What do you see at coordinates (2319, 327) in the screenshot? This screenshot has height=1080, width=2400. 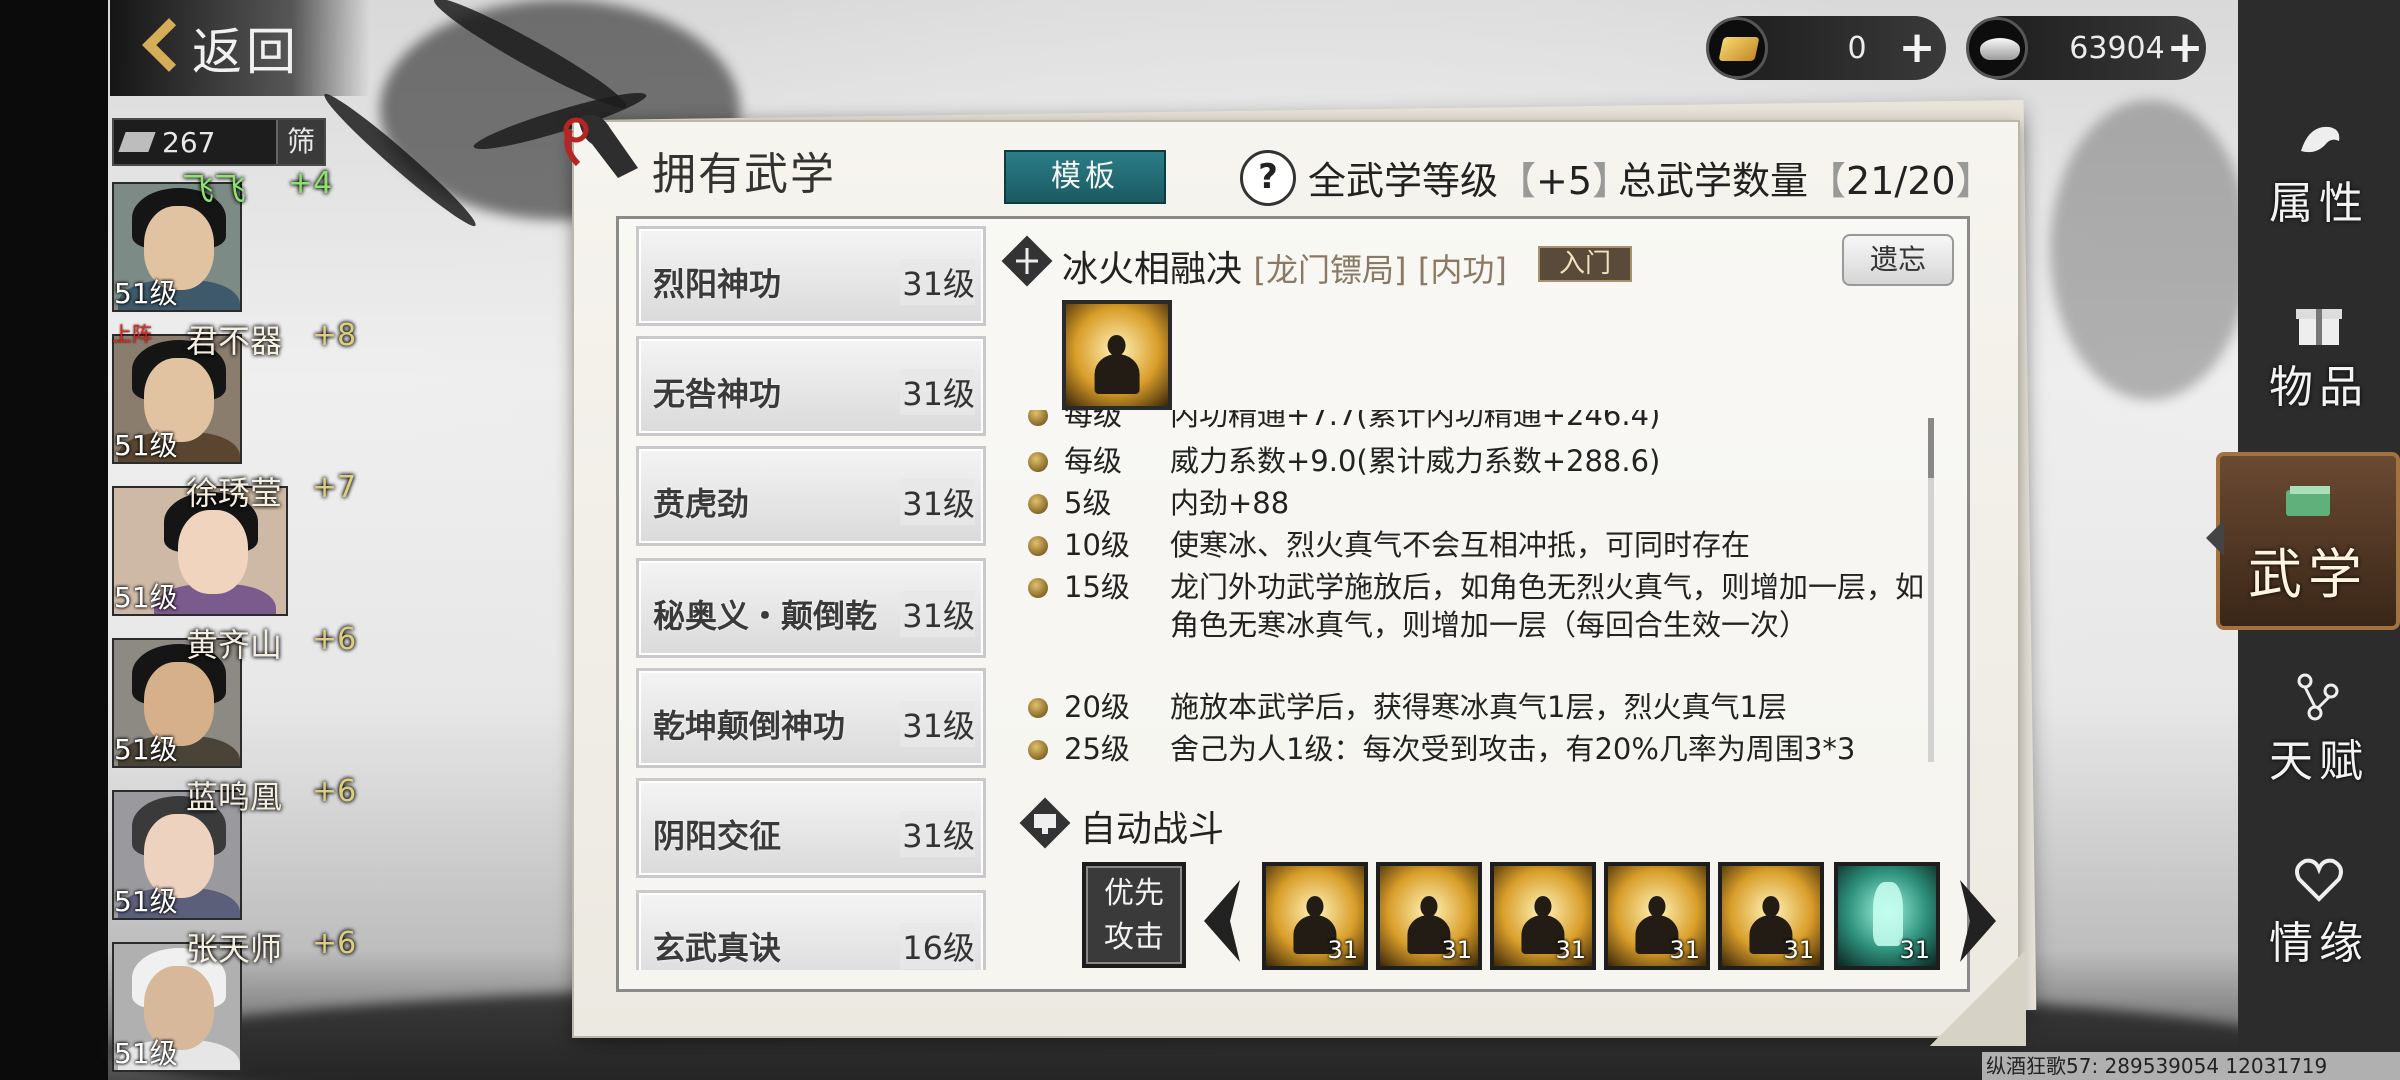 I see `gift-box-icon` at bounding box center [2319, 327].